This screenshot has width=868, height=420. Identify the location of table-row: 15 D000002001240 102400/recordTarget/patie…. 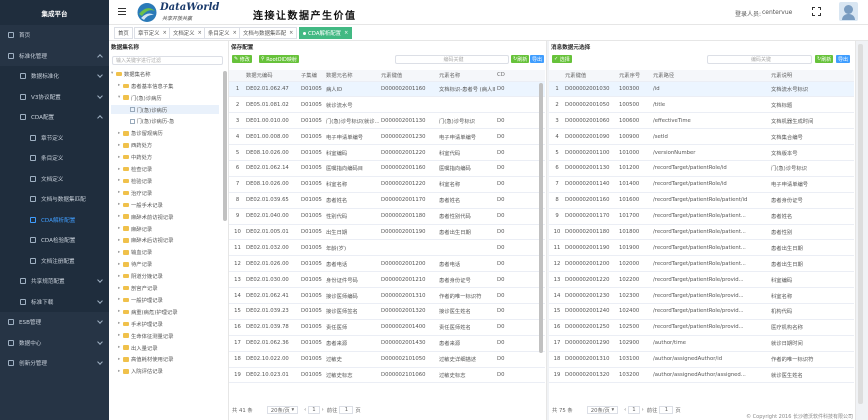
(701, 311).